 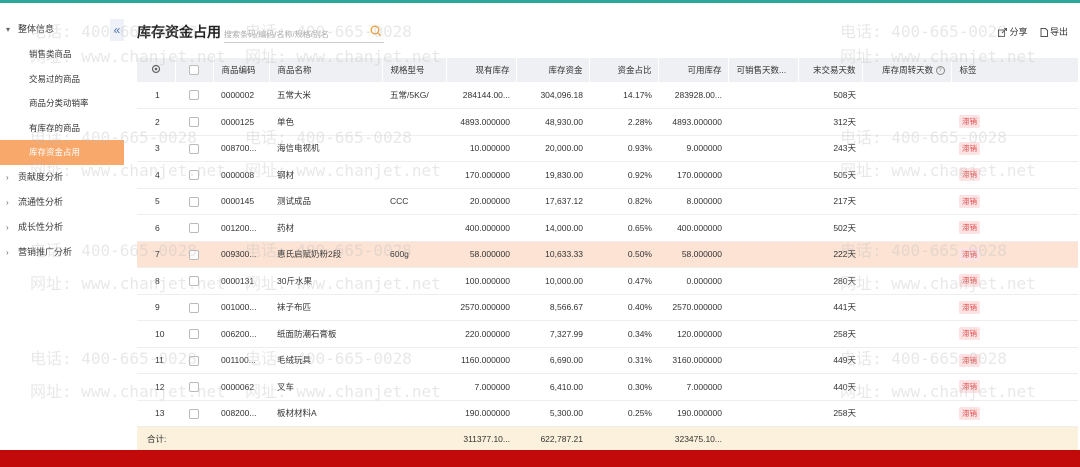 What do you see at coordinates (325, 281) in the screenshot?
I see `cell-name: 30斤水果` at bounding box center [325, 281].